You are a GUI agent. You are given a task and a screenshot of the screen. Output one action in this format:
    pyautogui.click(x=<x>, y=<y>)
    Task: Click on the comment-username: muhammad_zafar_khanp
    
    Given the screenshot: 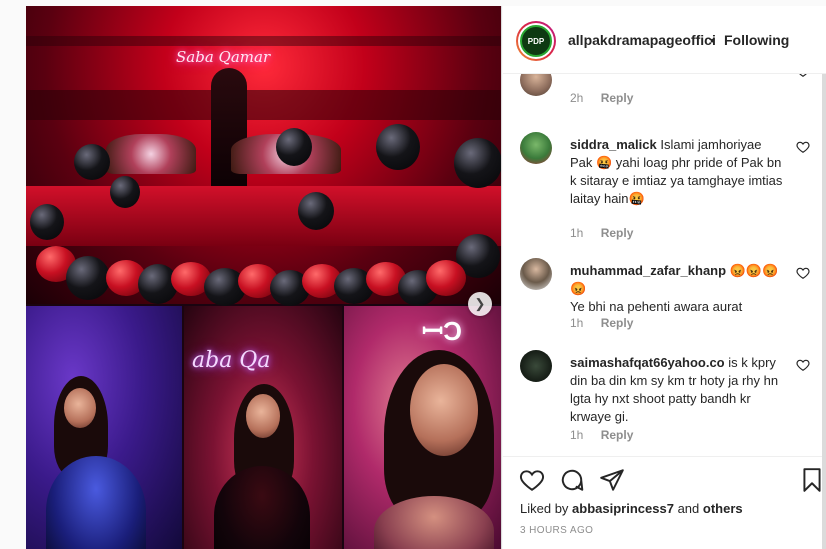 What is the action you would take?
    pyautogui.click(x=648, y=270)
    